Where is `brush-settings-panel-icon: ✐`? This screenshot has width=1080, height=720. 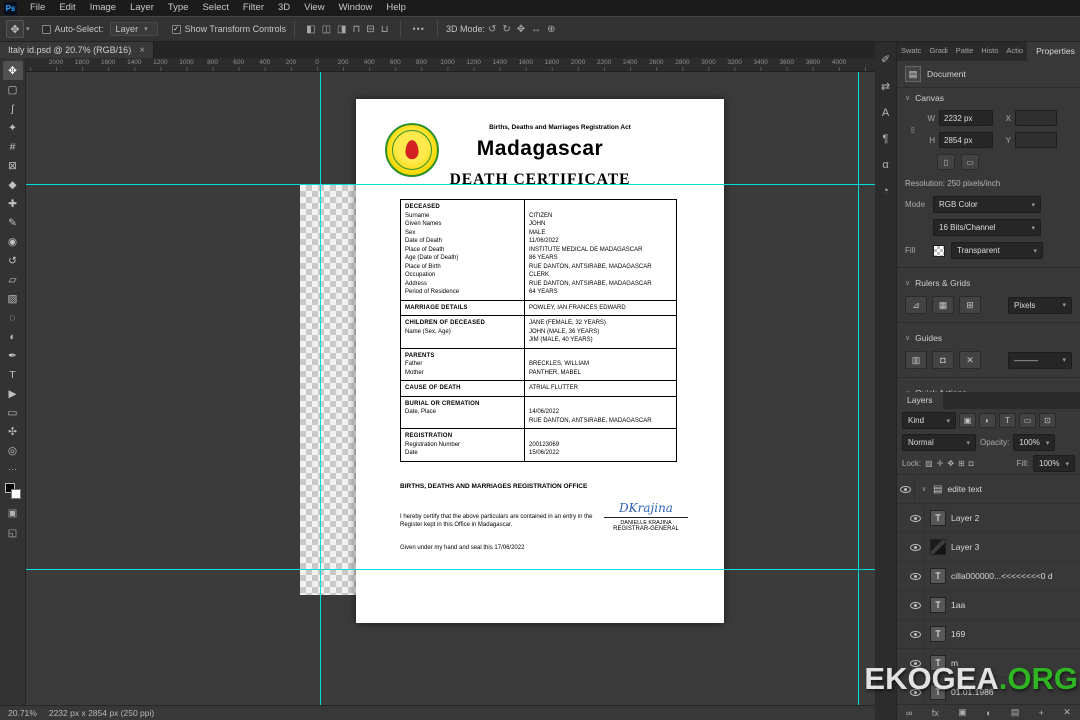
brush-settings-panel-icon: ✐ is located at coordinates (885, 59).